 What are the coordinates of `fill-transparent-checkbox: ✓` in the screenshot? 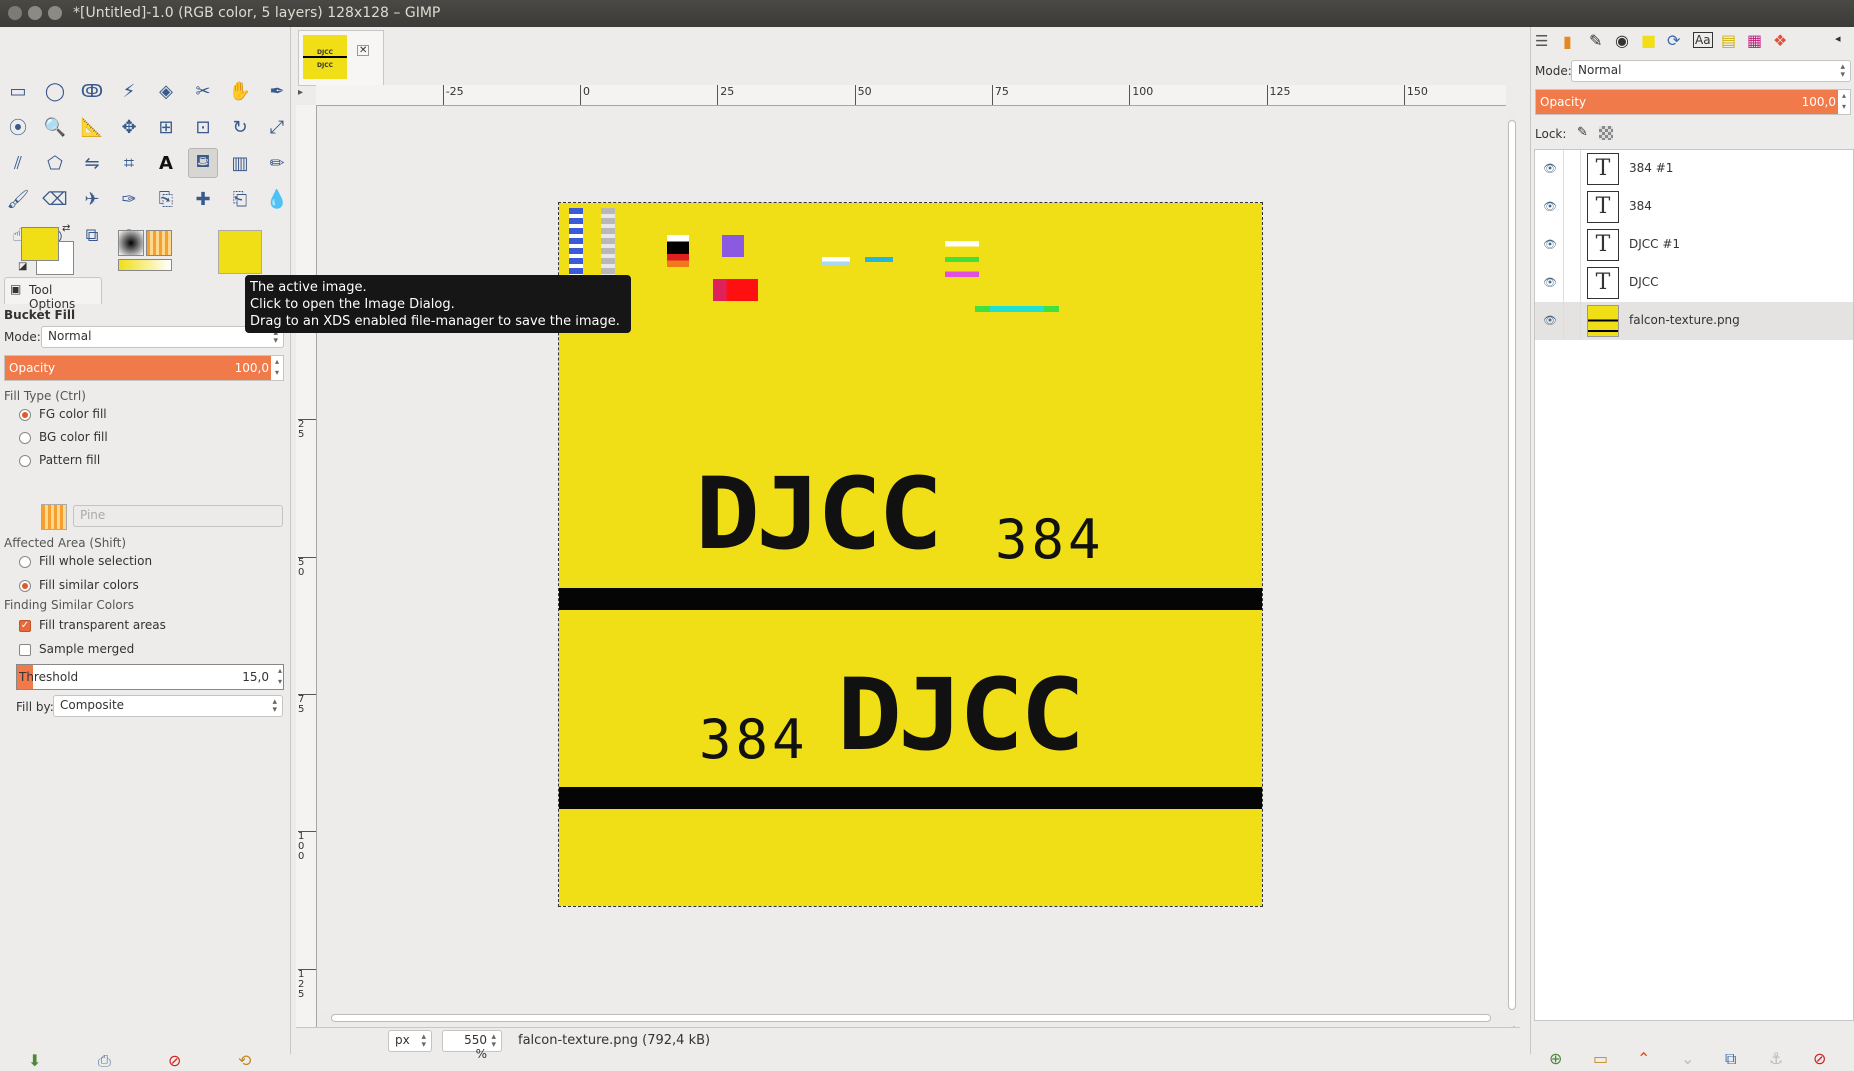 It's located at (25, 626).